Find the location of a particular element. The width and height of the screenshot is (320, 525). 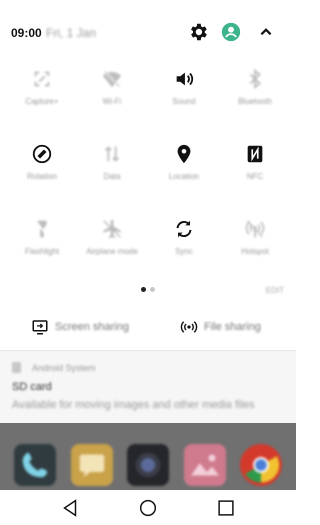

tile-label: Hotspot is located at coordinates (255, 251).